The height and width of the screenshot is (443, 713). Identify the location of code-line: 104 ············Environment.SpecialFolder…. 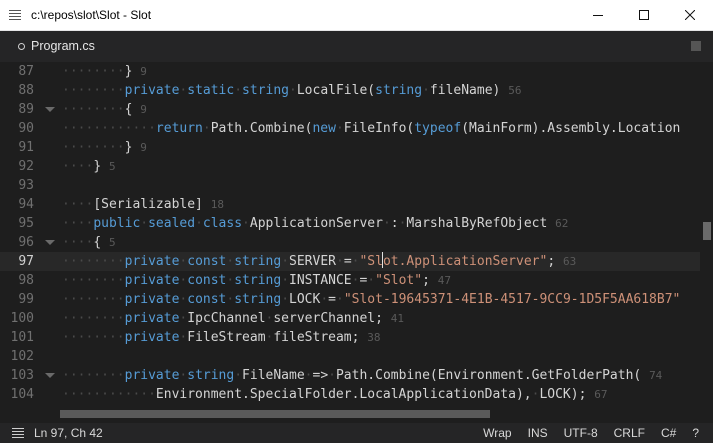
(350, 394).